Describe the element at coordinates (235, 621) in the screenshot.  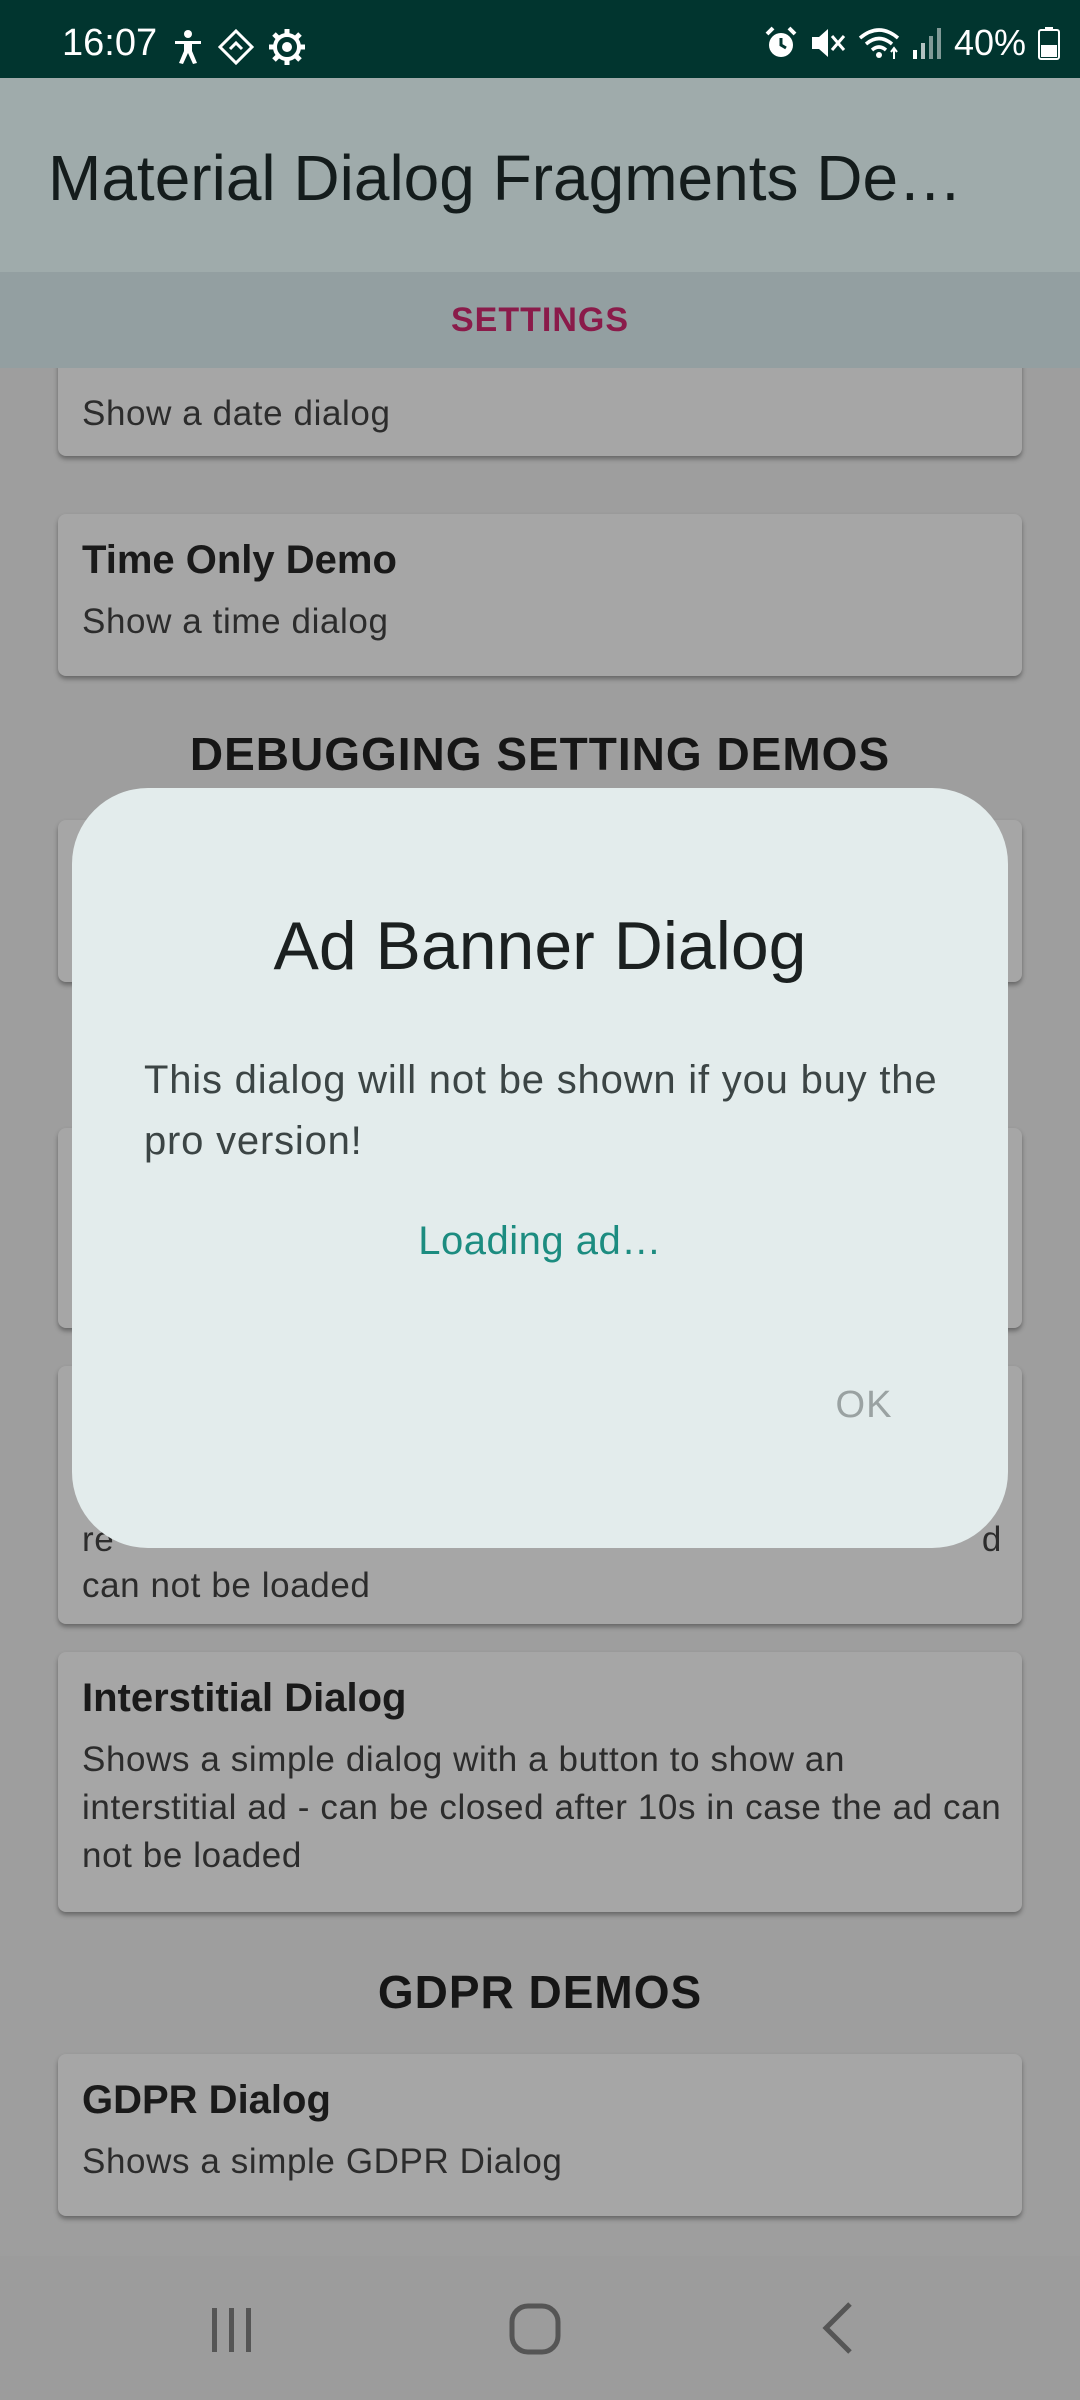
I see `list-item-subtitle: Show a time dialog` at that location.